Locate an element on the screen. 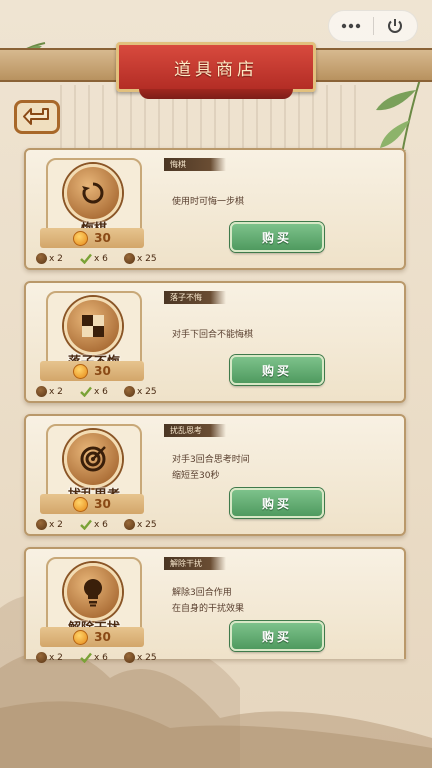 This screenshot has width=432, height=768. back-arrow-icon is located at coordinates (36, 116).